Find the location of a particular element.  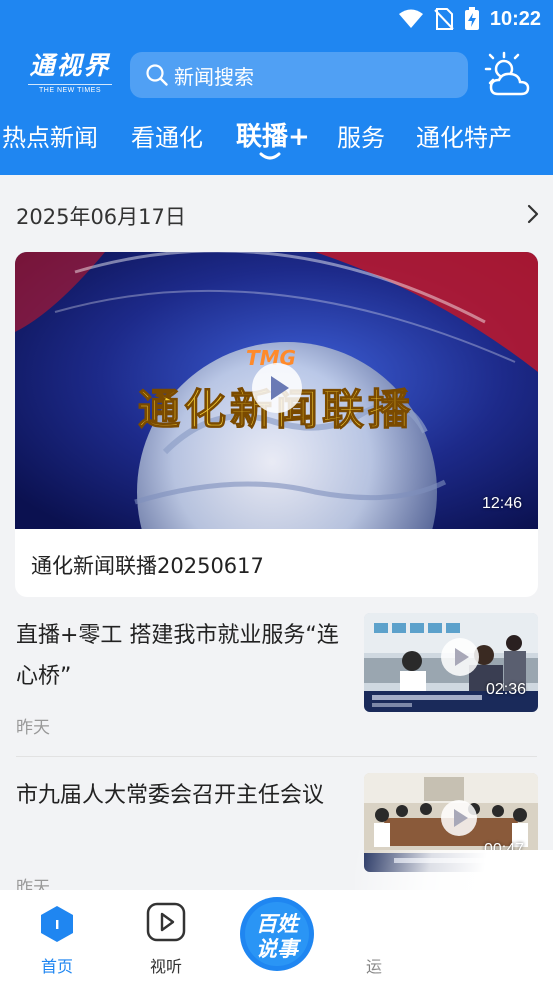

center-button-line1: 百姓 is located at coordinates (278, 924).